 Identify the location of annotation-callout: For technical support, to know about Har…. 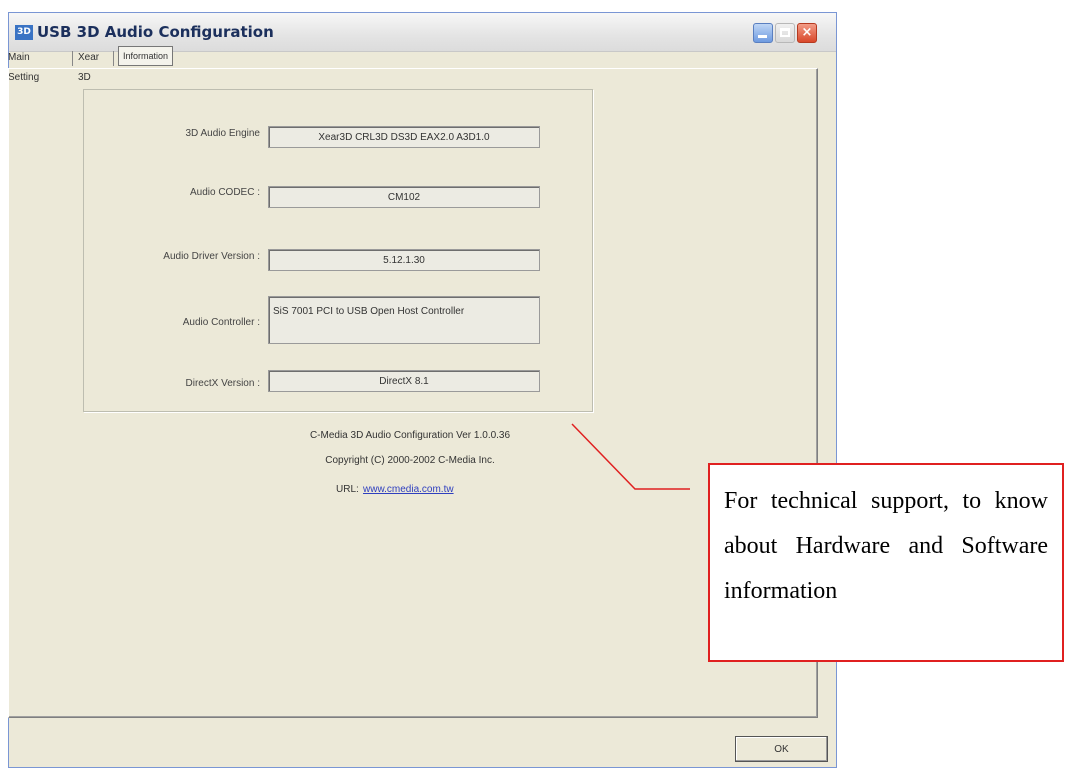
(886, 562).